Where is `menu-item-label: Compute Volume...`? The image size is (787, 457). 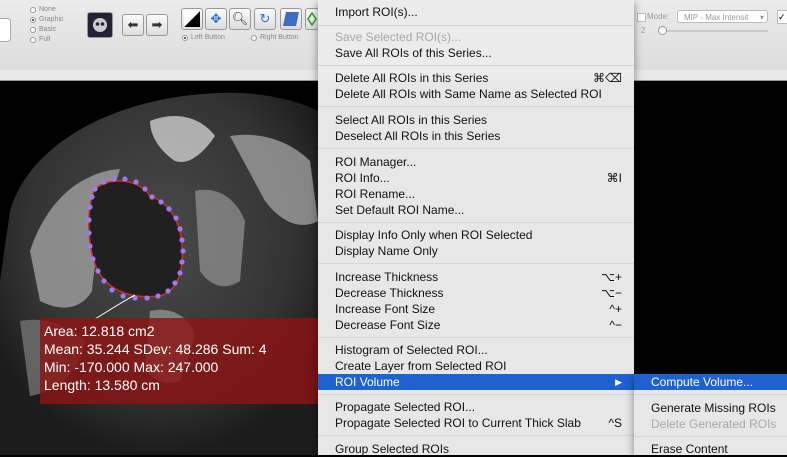
menu-item-label: Compute Volume... is located at coordinates (702, 382).